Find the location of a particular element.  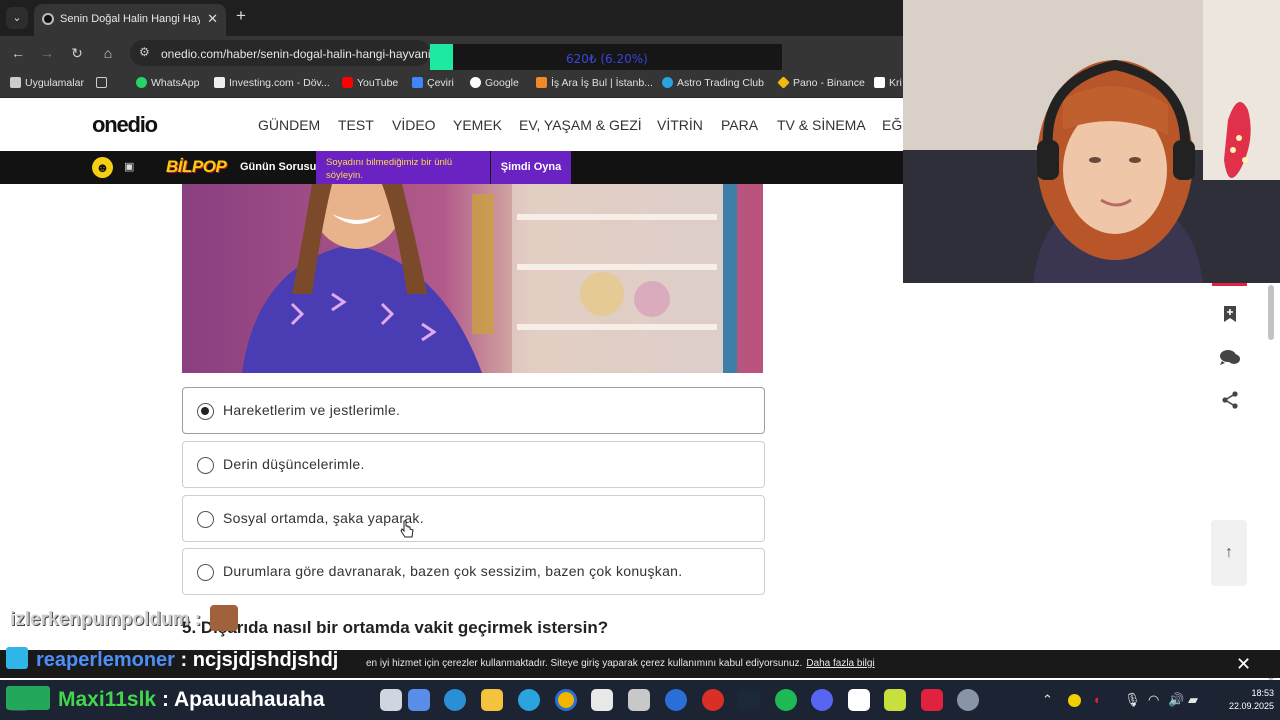

microphone-icon: 🎙 is located at coordinates (1132, 700).